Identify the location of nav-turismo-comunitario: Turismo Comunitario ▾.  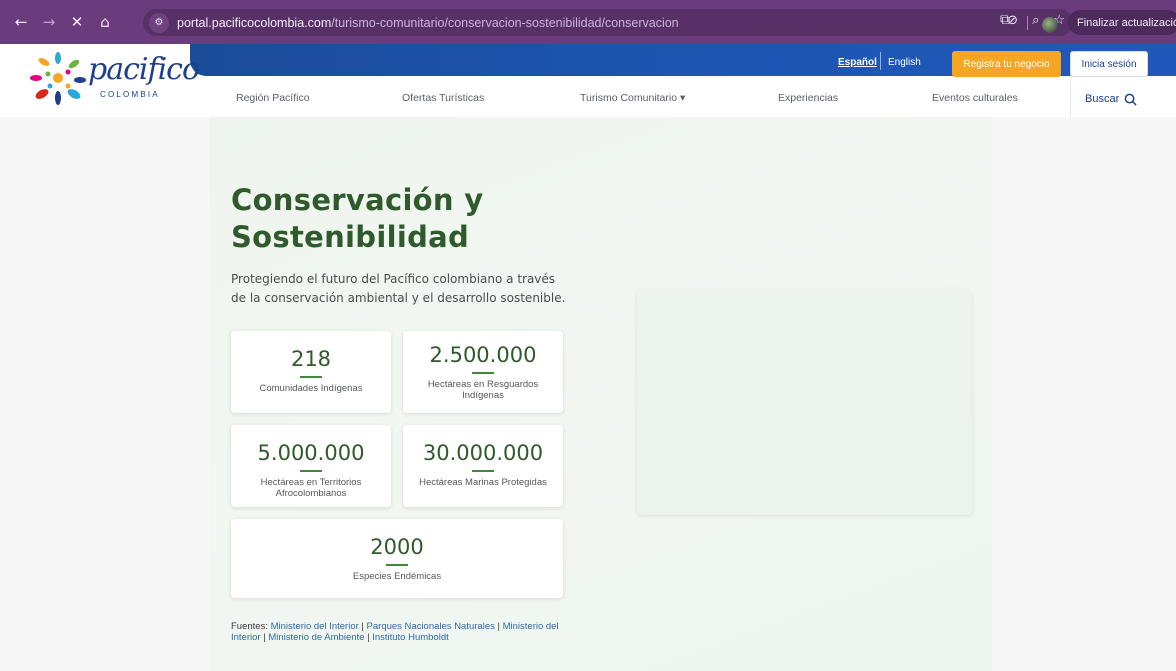
(632, 98).